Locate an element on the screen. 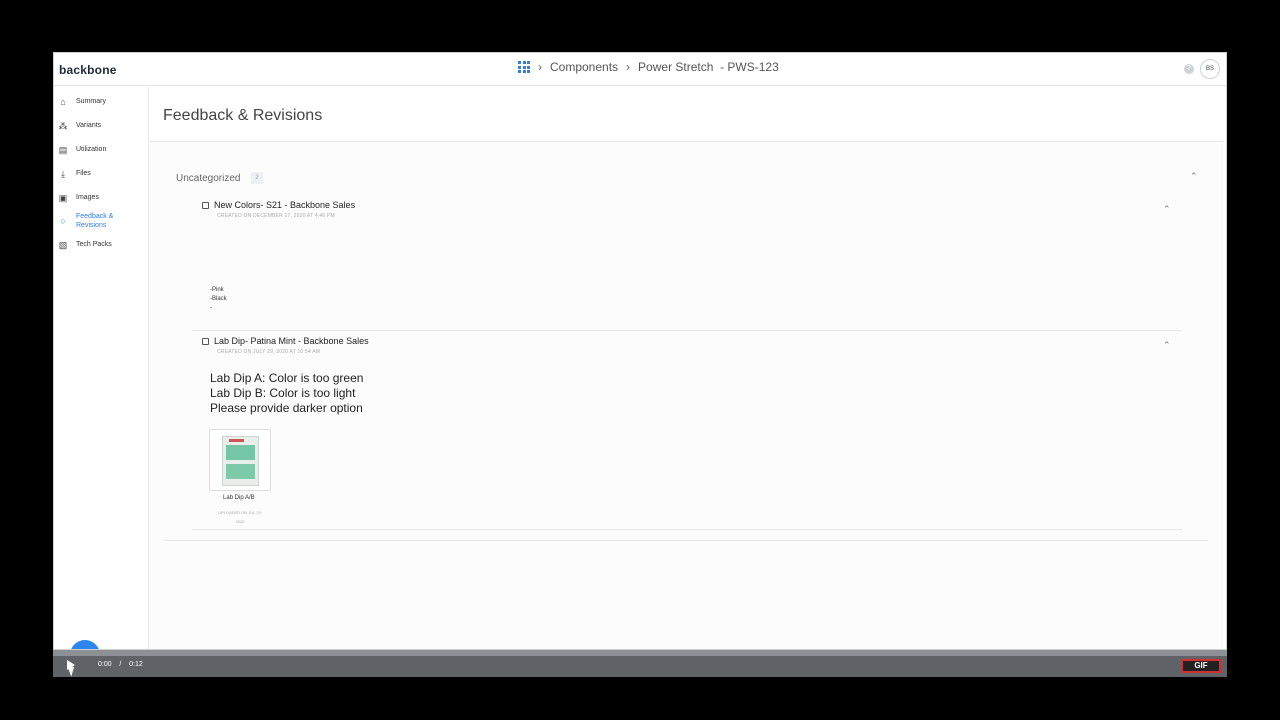 The image size is (1280, 720). breadcrumb-current: Power Stretch - PWS-123 is located at coordinates (708, 67).